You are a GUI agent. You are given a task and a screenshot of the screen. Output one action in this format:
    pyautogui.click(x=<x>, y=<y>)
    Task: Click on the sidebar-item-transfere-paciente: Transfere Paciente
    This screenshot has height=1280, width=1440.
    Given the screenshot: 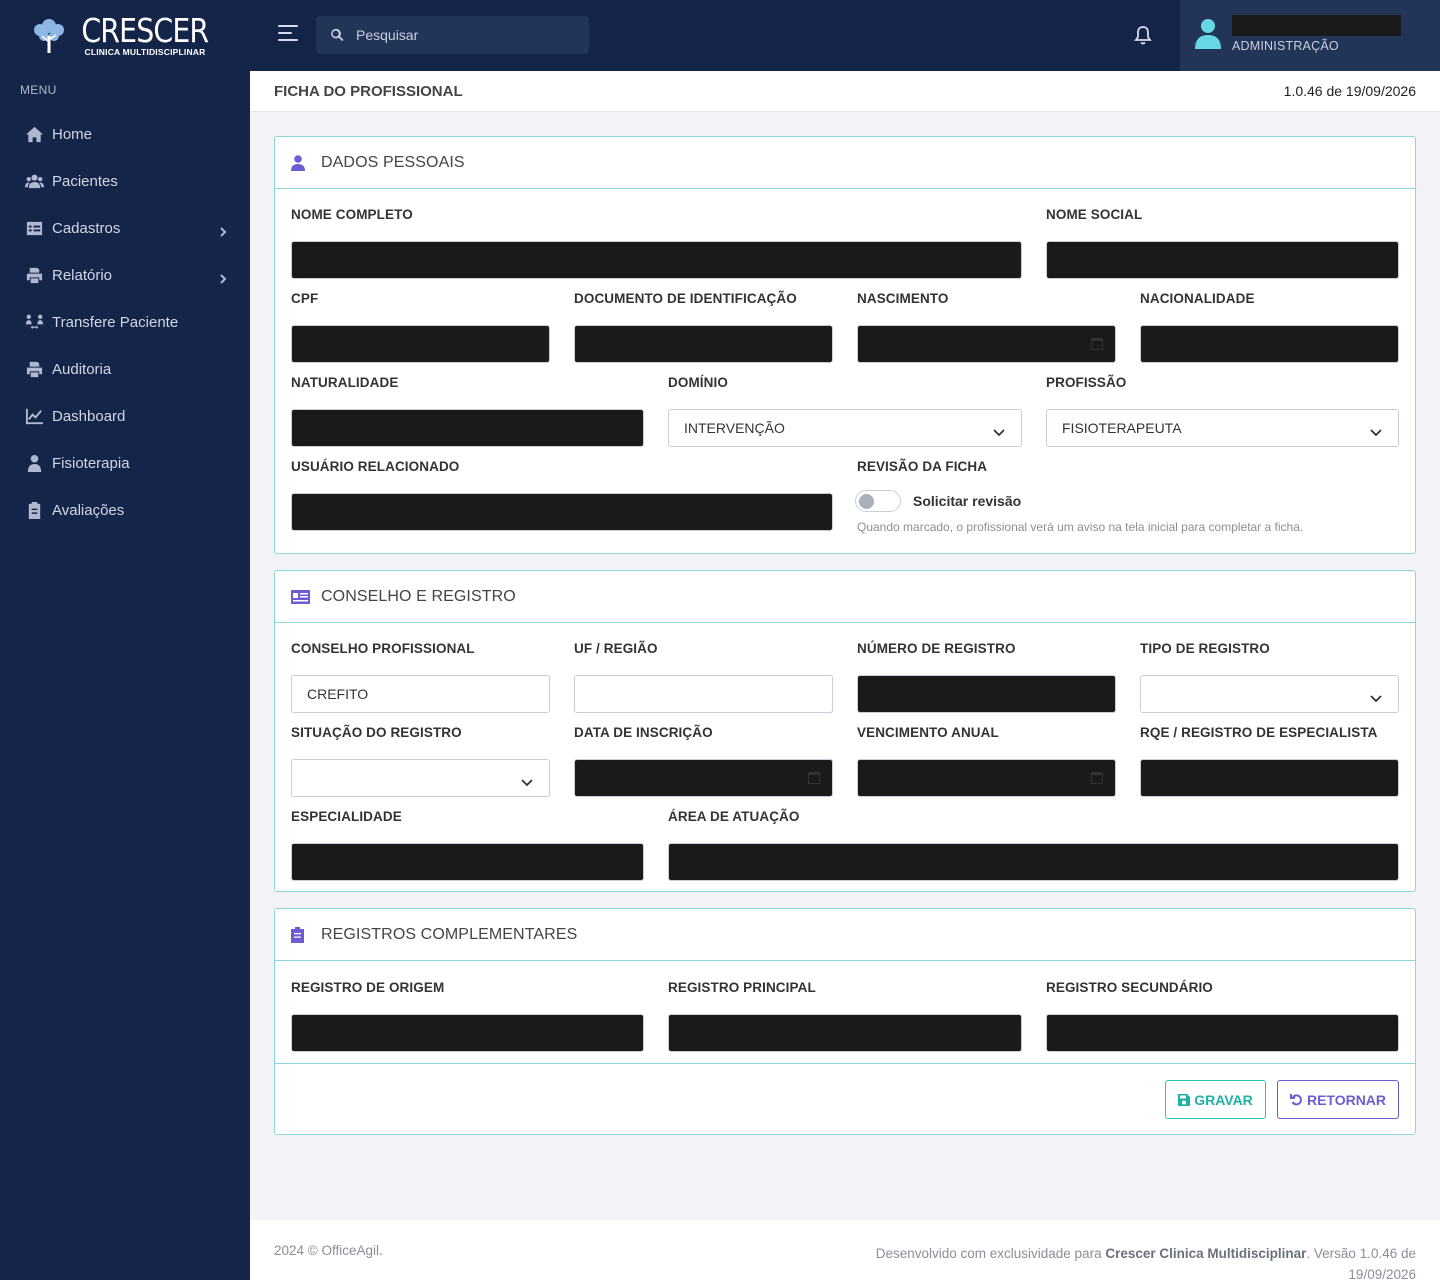 What is the action you would take?
    pyautogui.click(x=125, y=322)
    